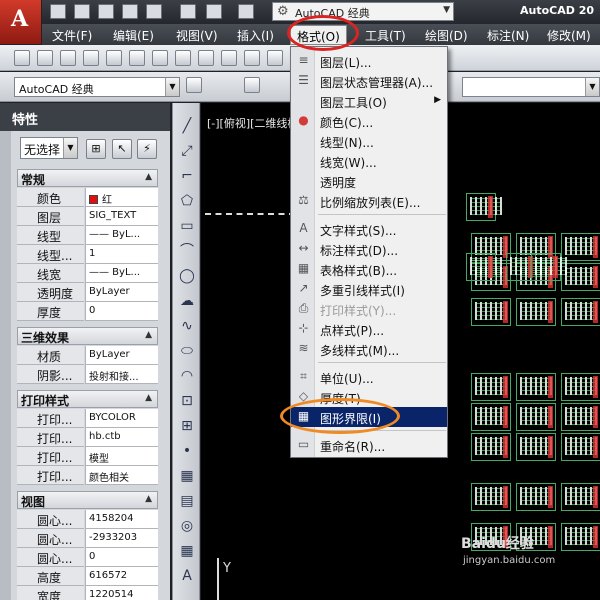 Image resolution: width=600 pixels, height=600 pixels. Describe the element at coordinates (187, 451) in the screenshot. I see `point-icon: •` at that location.